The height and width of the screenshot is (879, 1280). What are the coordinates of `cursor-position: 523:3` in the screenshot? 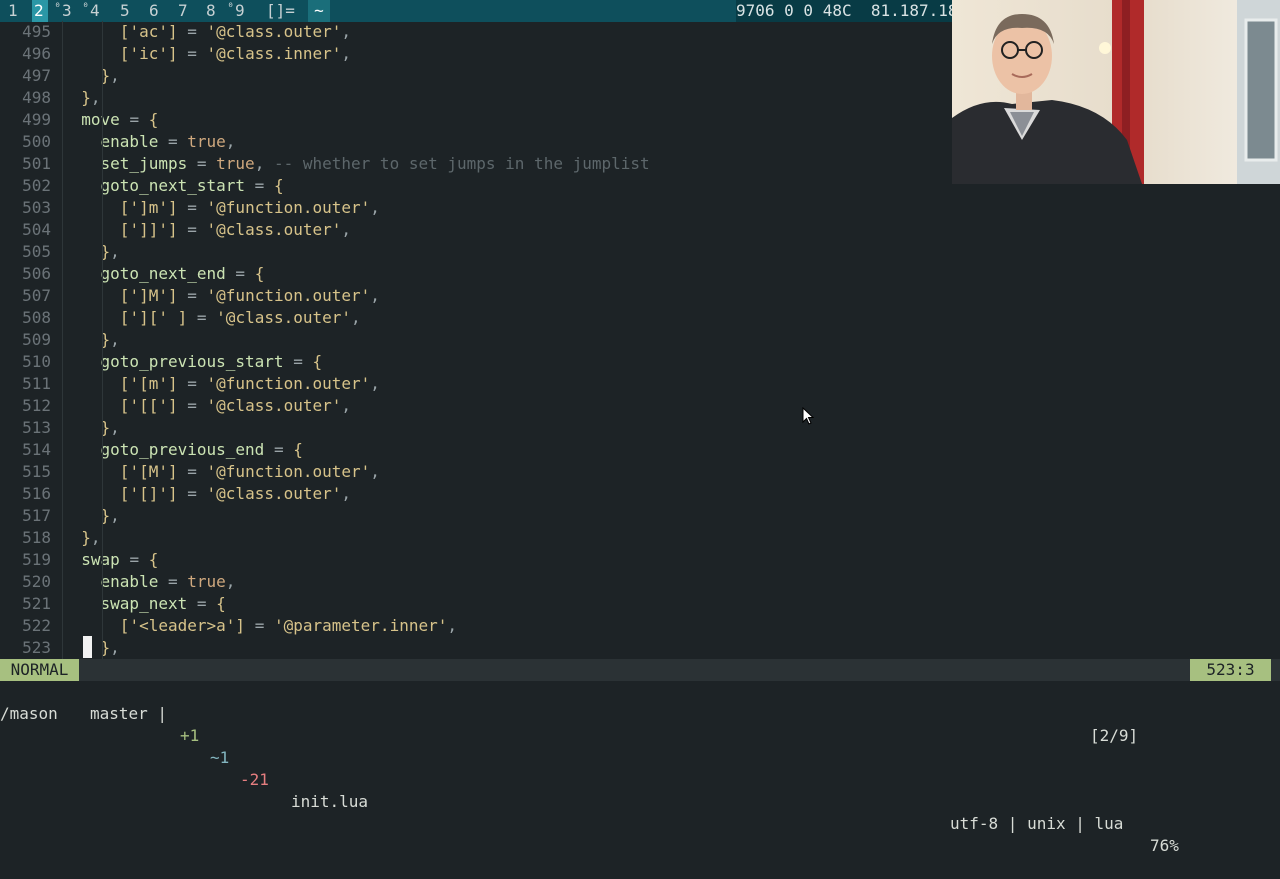 It's located at (1230, 670).